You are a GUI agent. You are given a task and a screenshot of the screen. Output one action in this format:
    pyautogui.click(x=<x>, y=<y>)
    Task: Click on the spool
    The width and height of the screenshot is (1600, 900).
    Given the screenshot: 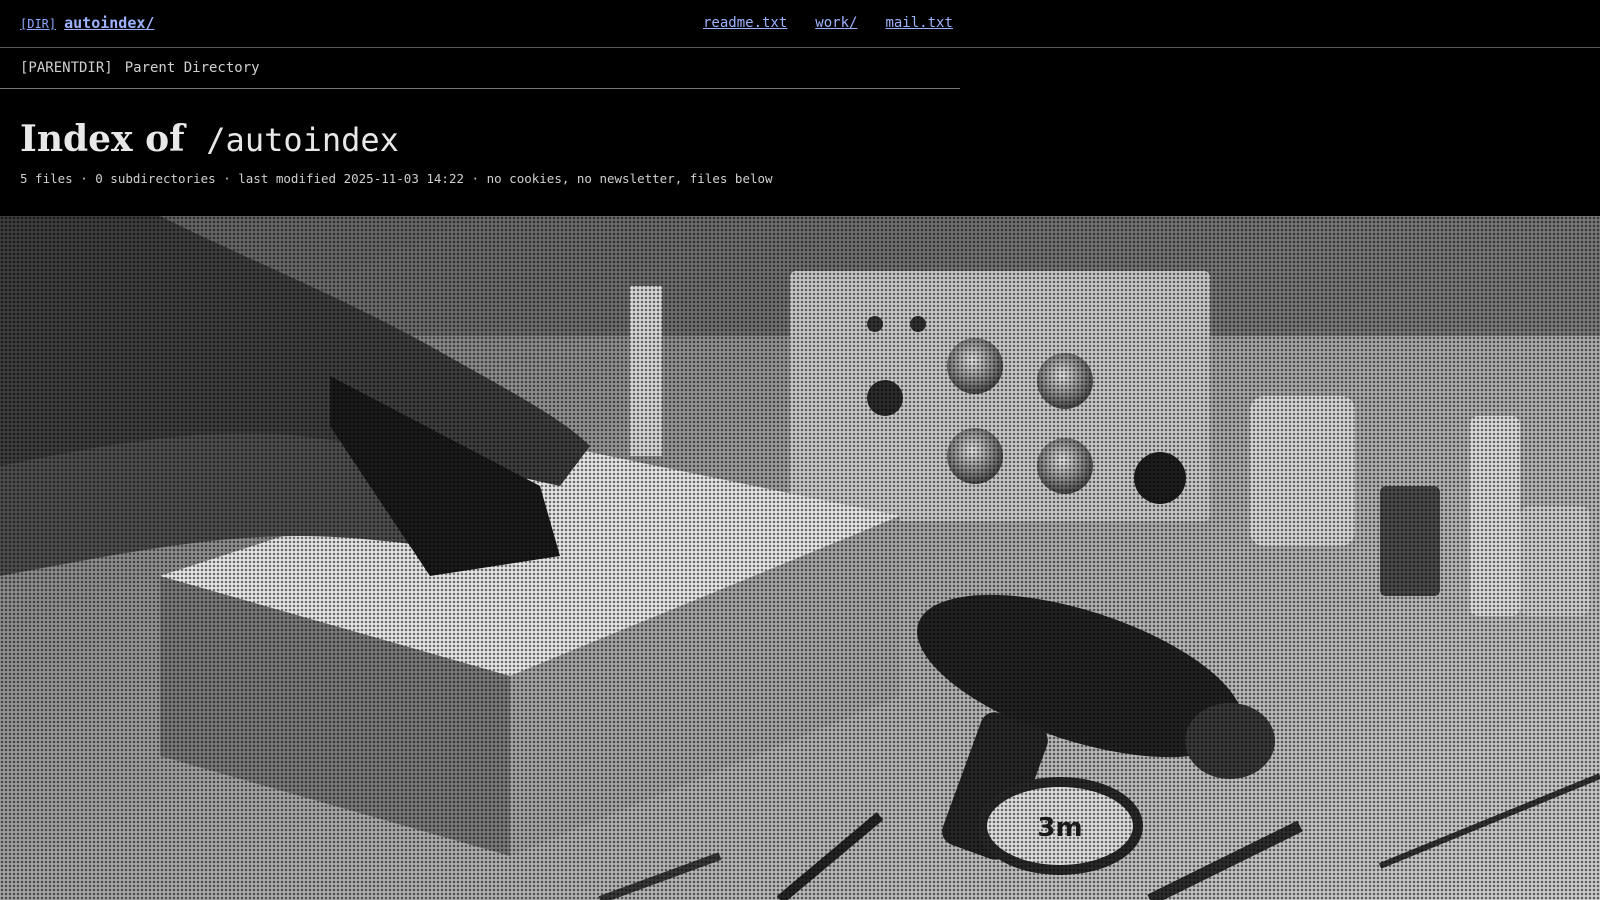 What is the action you would take?
    pyautogui.click(x=646, y=371)
    